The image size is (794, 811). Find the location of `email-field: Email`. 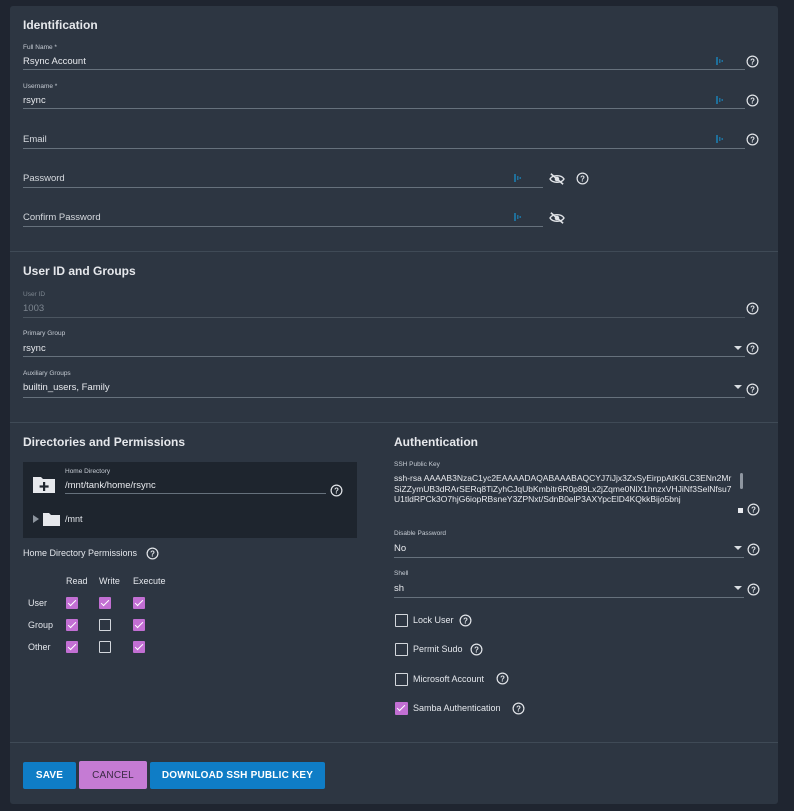

email-field: Email is located at coordinates (384, 139).